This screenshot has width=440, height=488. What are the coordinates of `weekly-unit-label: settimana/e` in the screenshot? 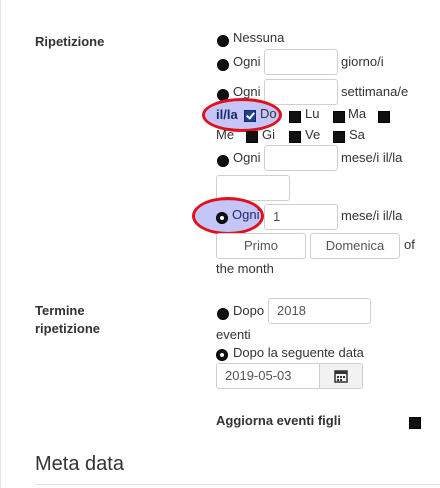 It's located at (375, 91).